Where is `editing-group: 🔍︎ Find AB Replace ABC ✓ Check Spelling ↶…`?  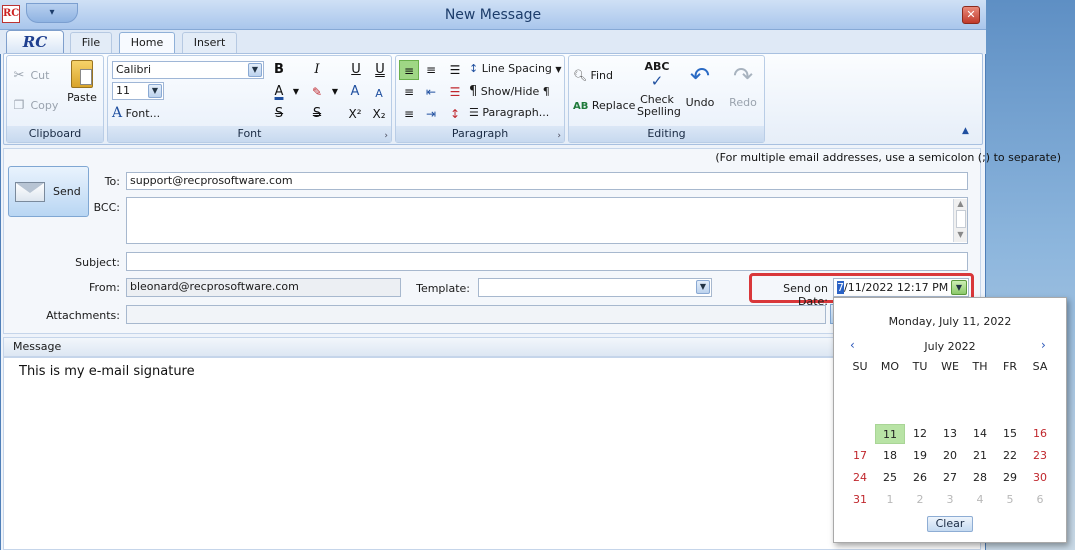
editing-group: 🔍︎ Find AB Replace ABC ✓ Check Spelling ↶… is located at coordinates (666, 99).